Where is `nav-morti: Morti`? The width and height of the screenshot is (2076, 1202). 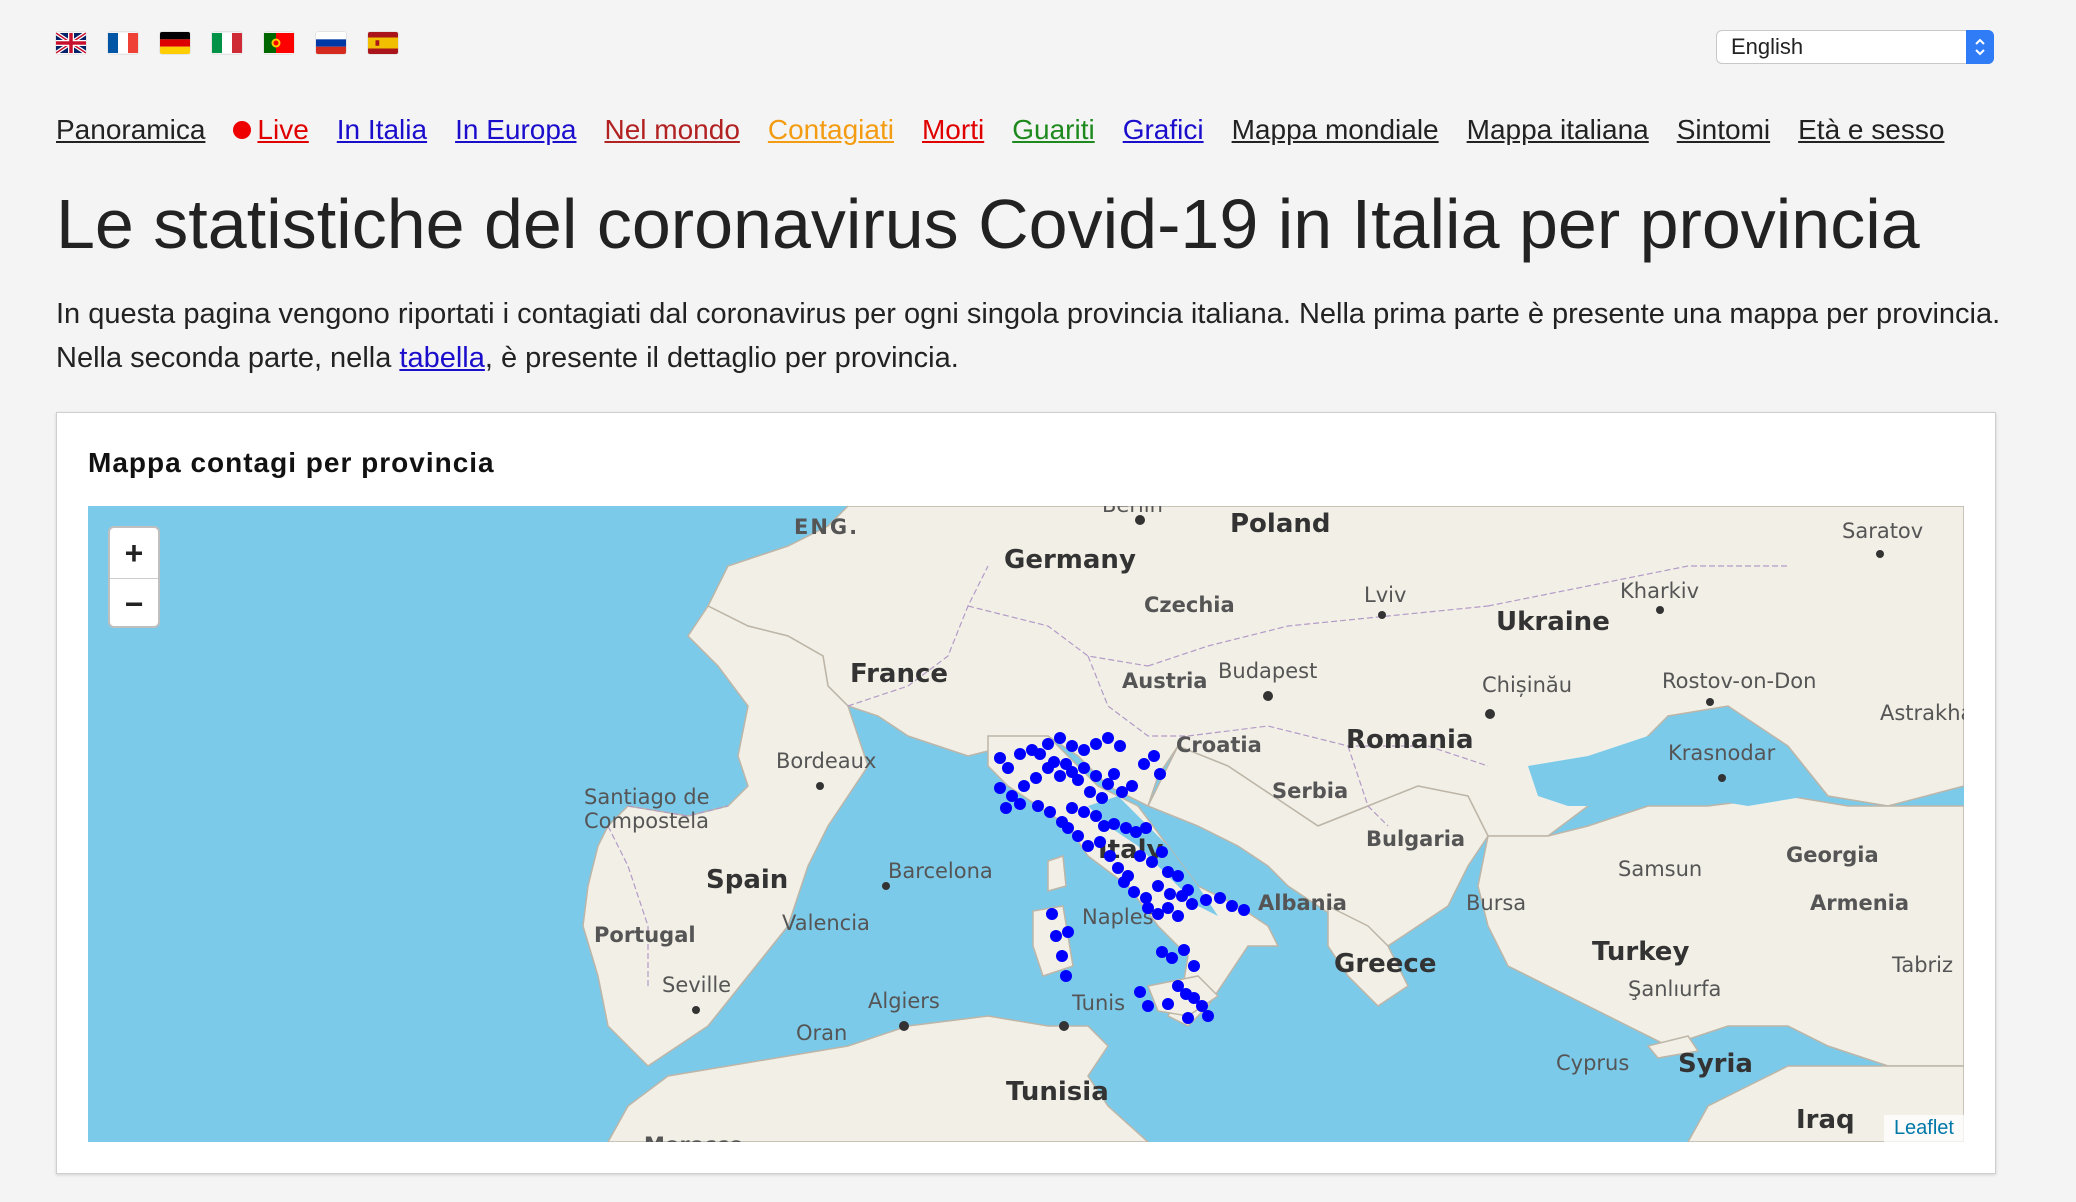
nav-morti: Morti is located at coordinates (953, 130).